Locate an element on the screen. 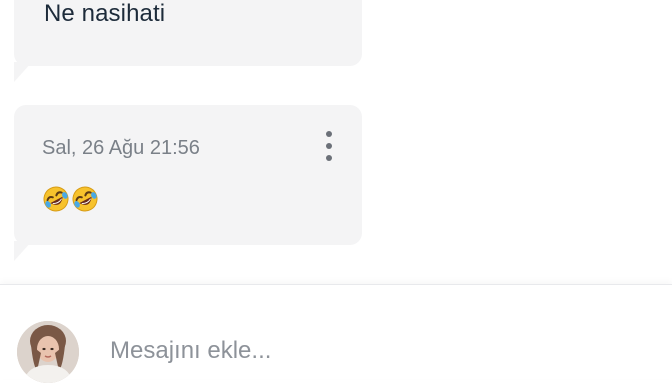  previous-message-bubble: Ne nasihati is located at coordinates (188, 33).